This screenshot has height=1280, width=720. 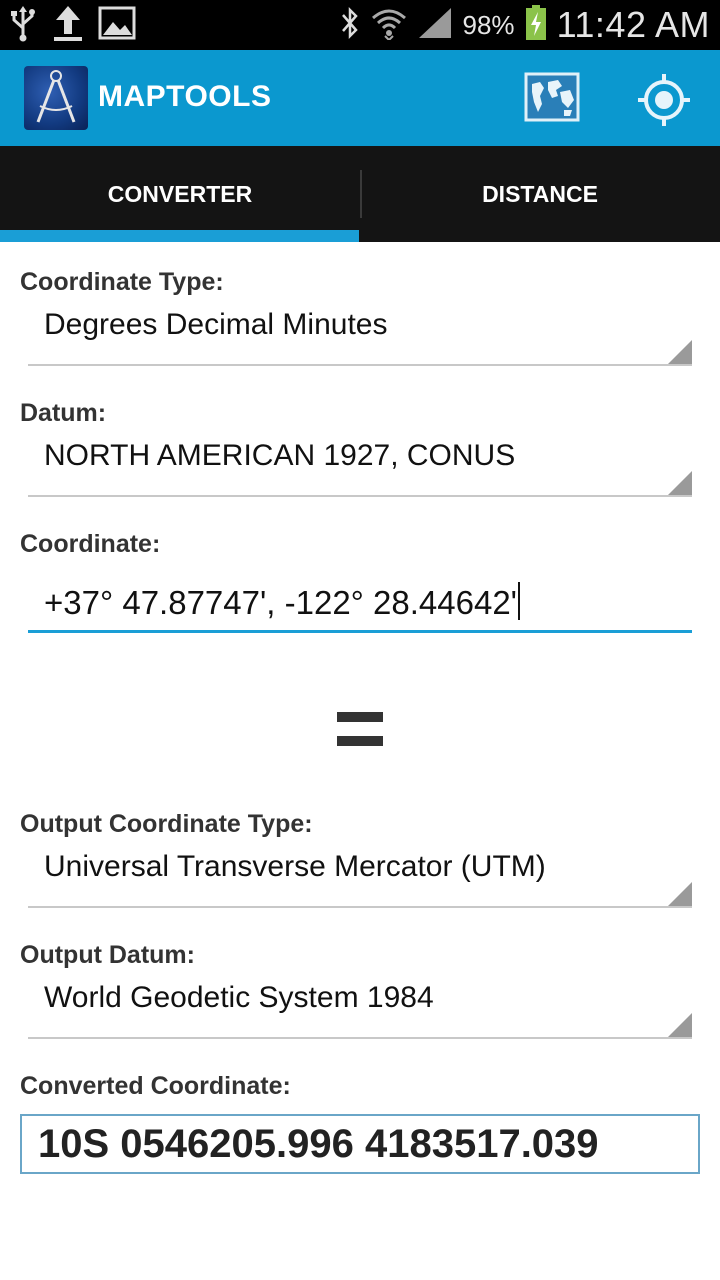 What do you see at coordinates (318, 1144) in the screenshot?
I see `converted-coordinate-value: 10S 0546205.996 4183517.039` at bounding box center [318, 1144].